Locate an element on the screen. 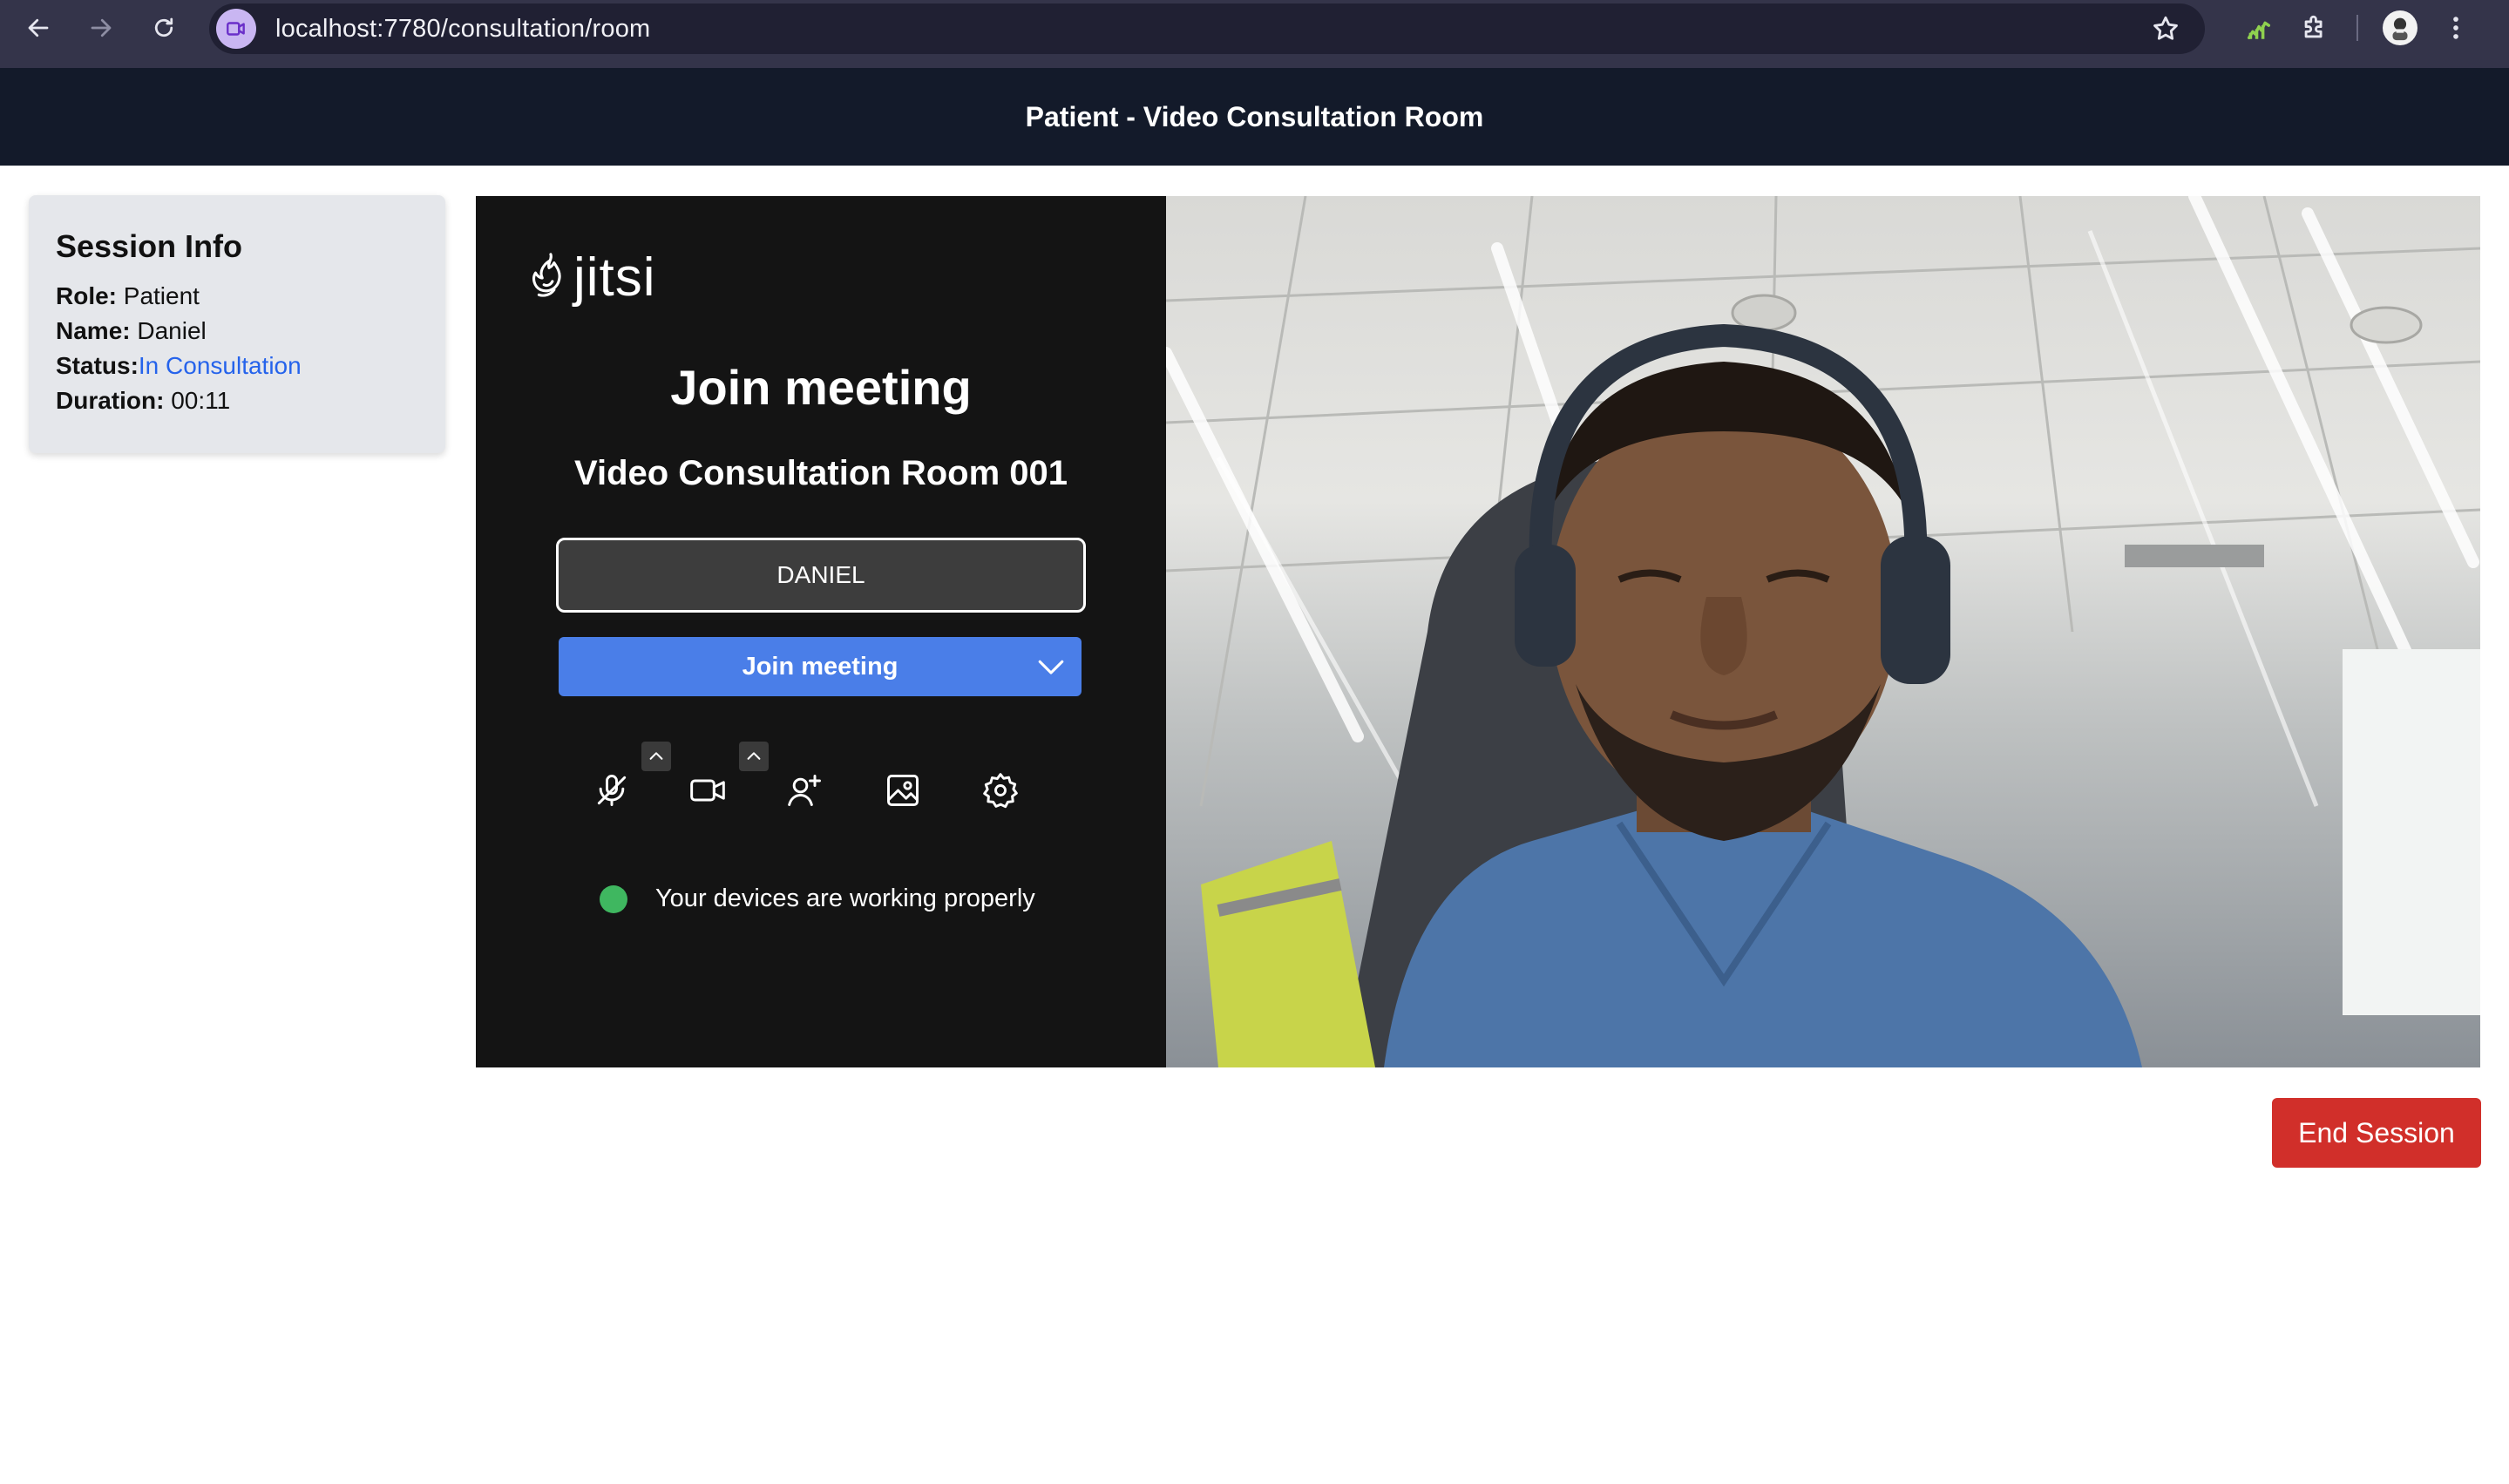  camera-icon is located at coordinates (707, 790).